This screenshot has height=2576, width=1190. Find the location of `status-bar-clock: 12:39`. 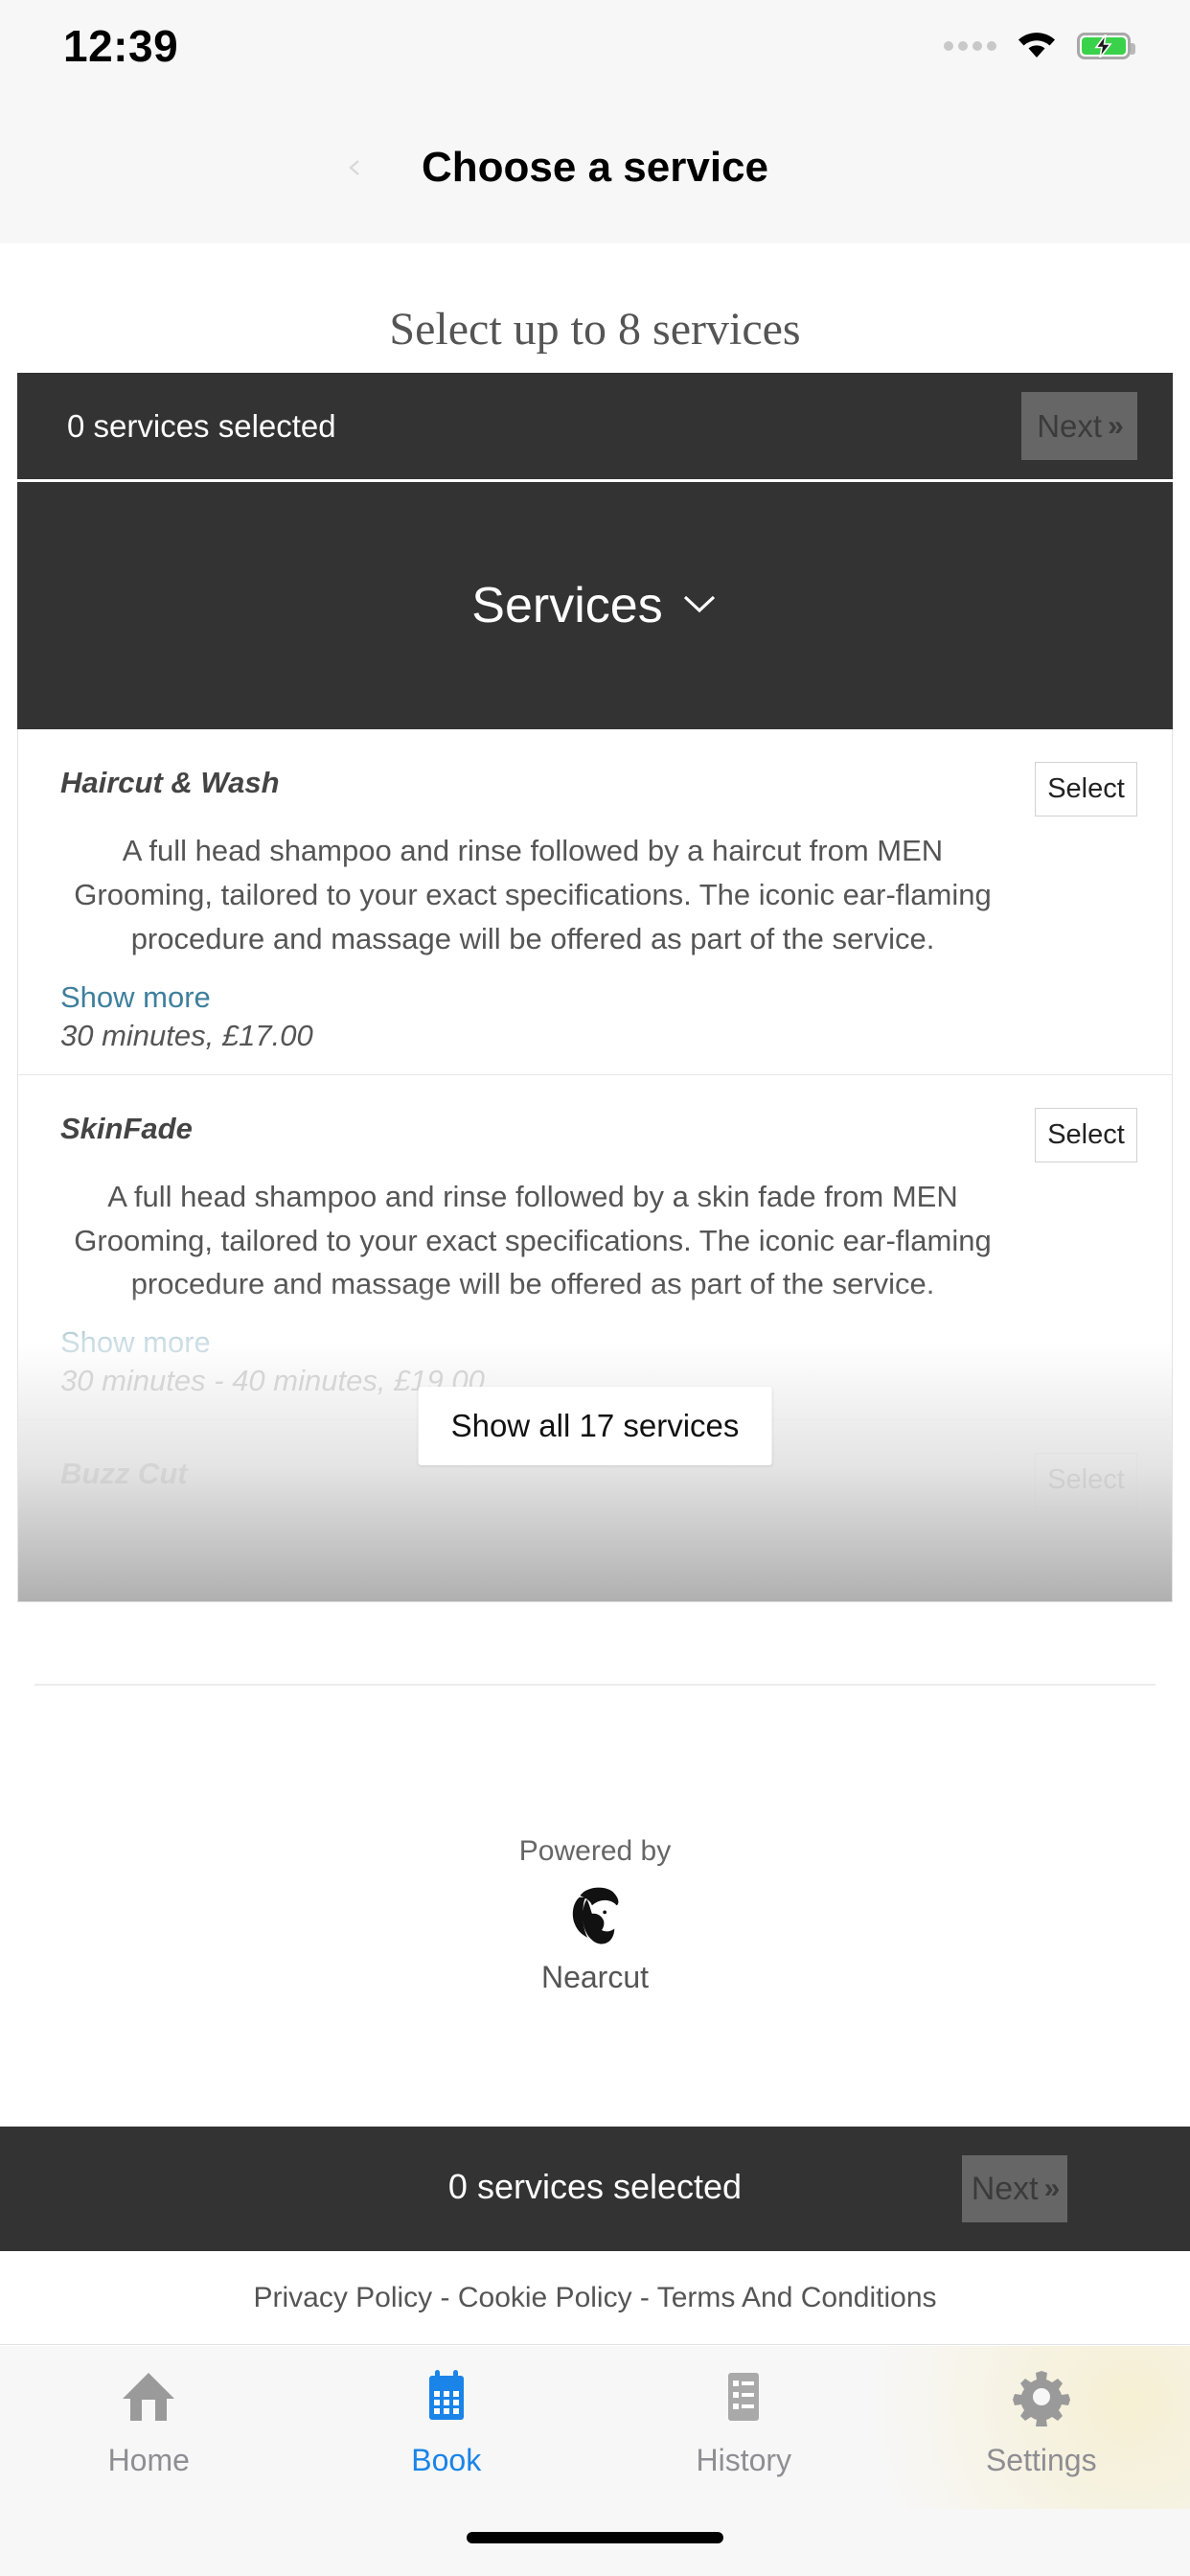

status-bar-clock: 12:39 is located at coordinates (121, 46).